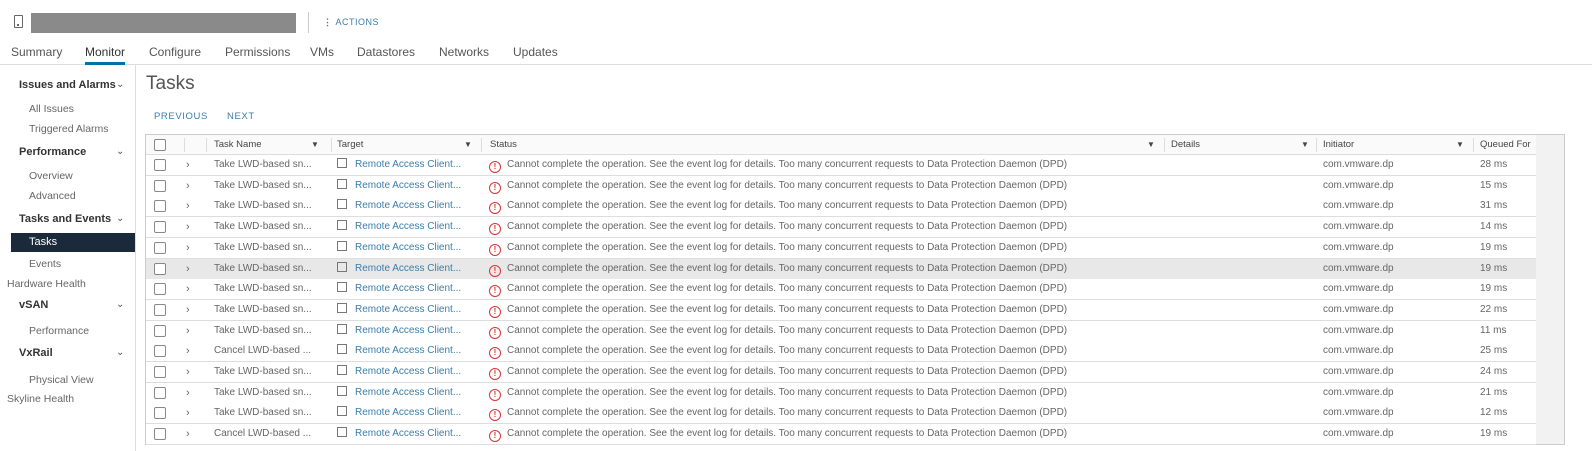 The width and height of the screenshot is (1592, 451). I want to click on column-header-target: Target, so click(350, 144).